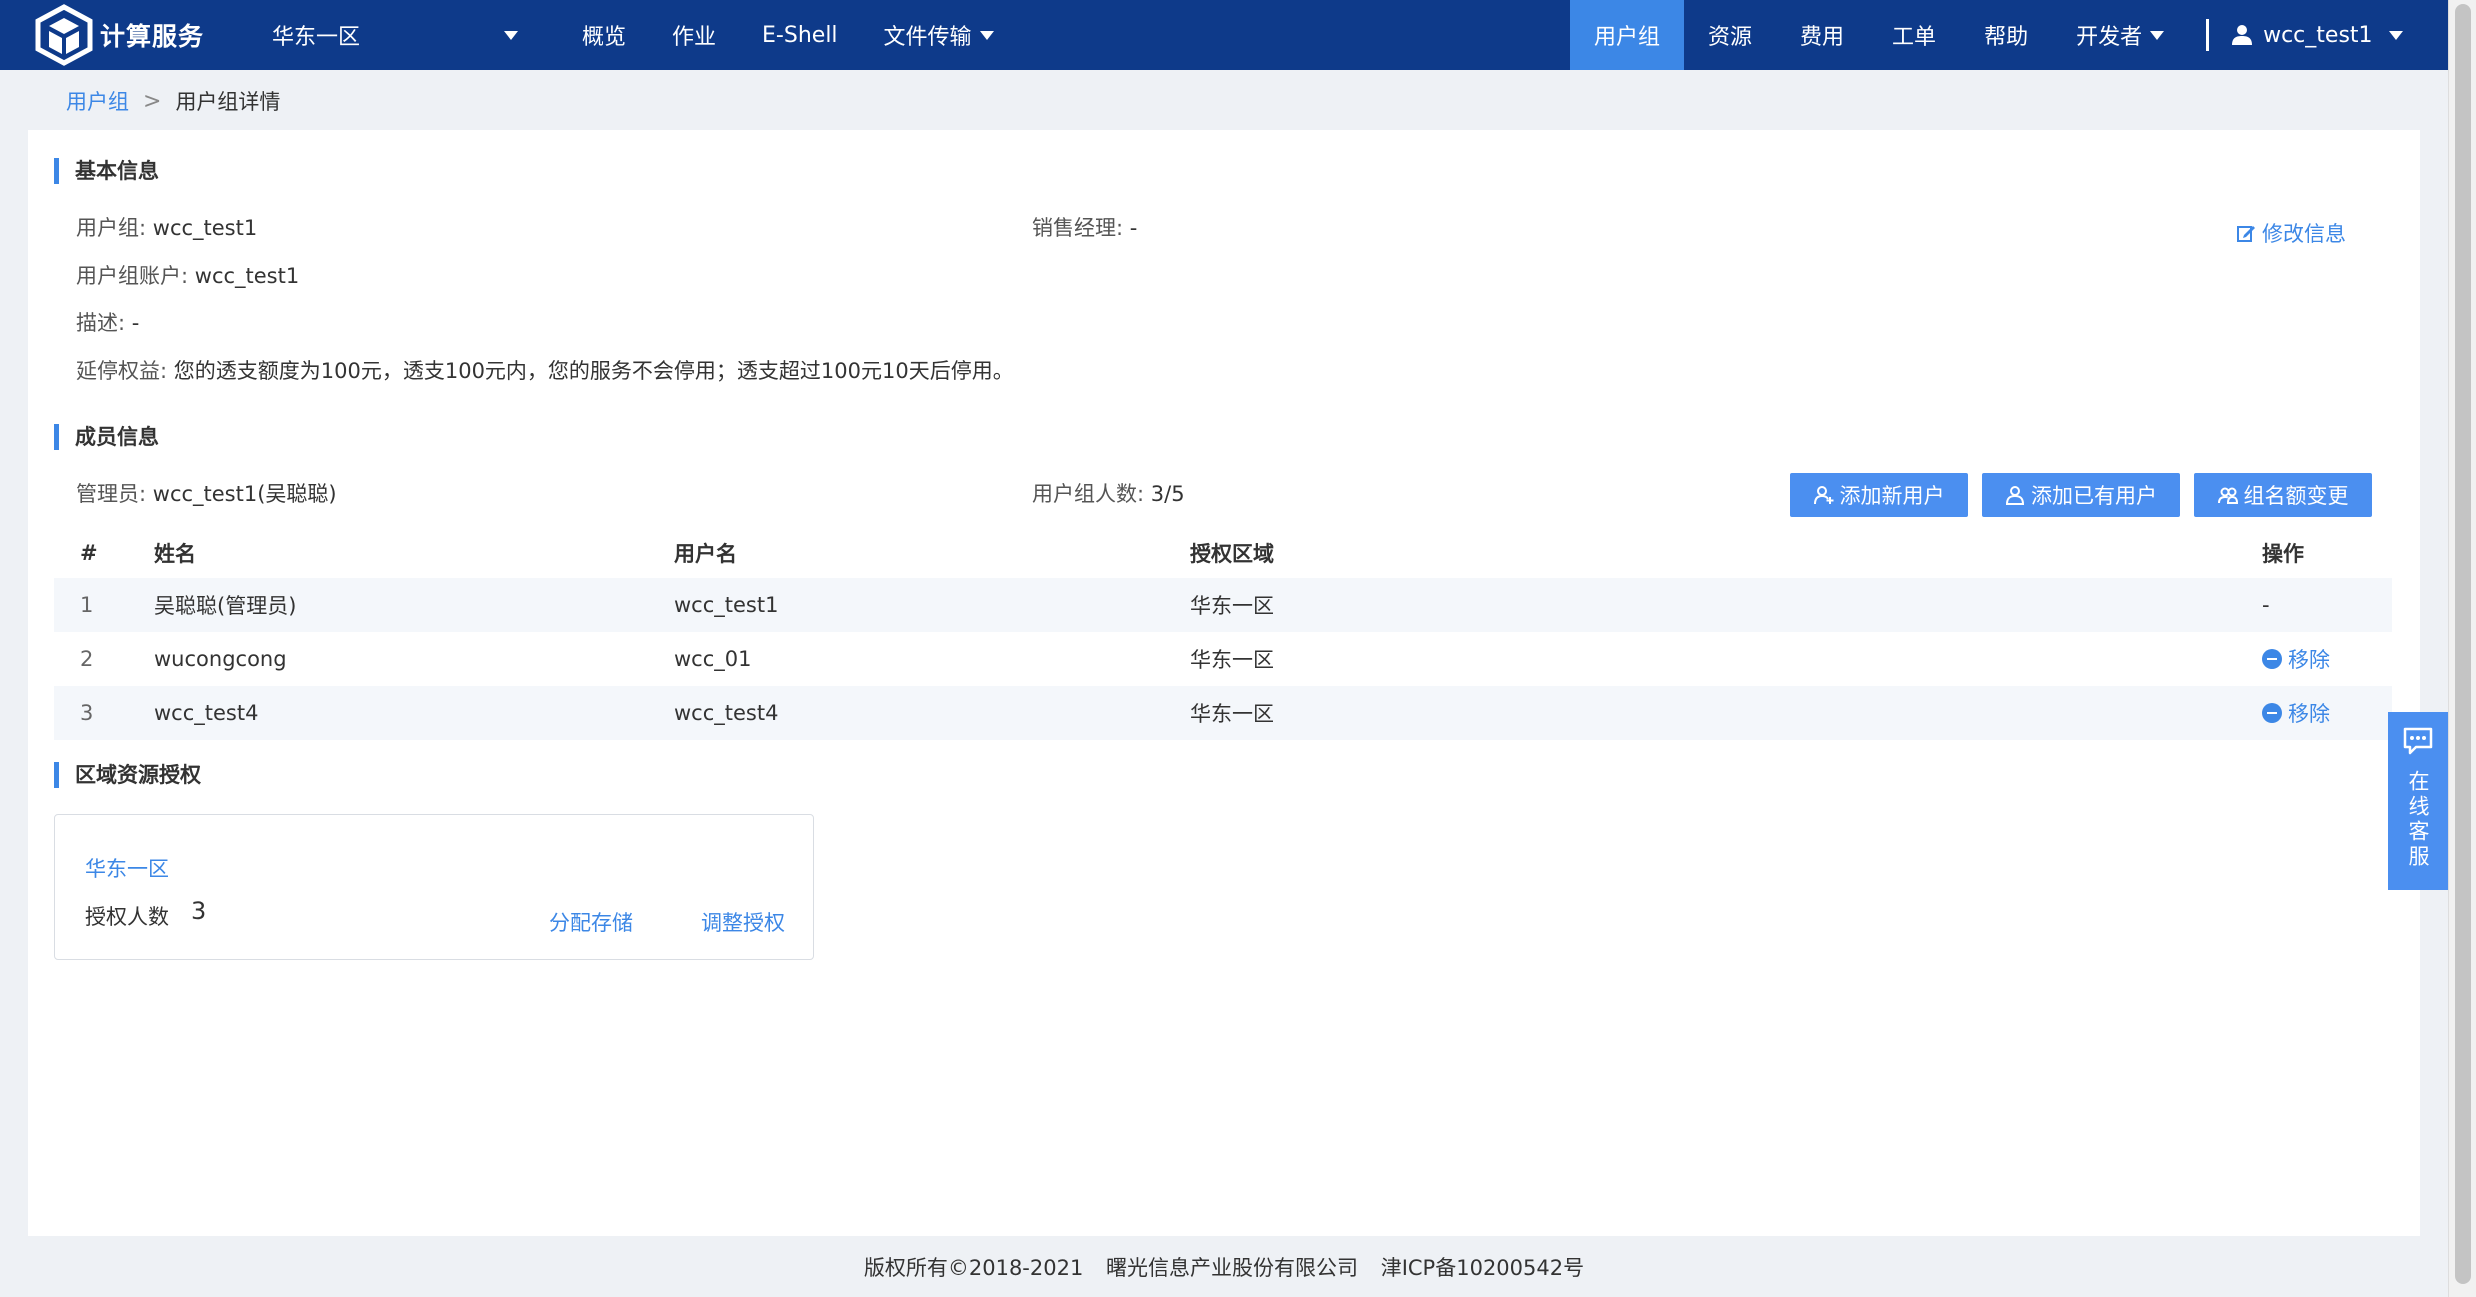 Image resolution: width=2476 pixels, height=1297 pixels. I want to click on nav-user-group-label: 用户组, so click(1627, 37).